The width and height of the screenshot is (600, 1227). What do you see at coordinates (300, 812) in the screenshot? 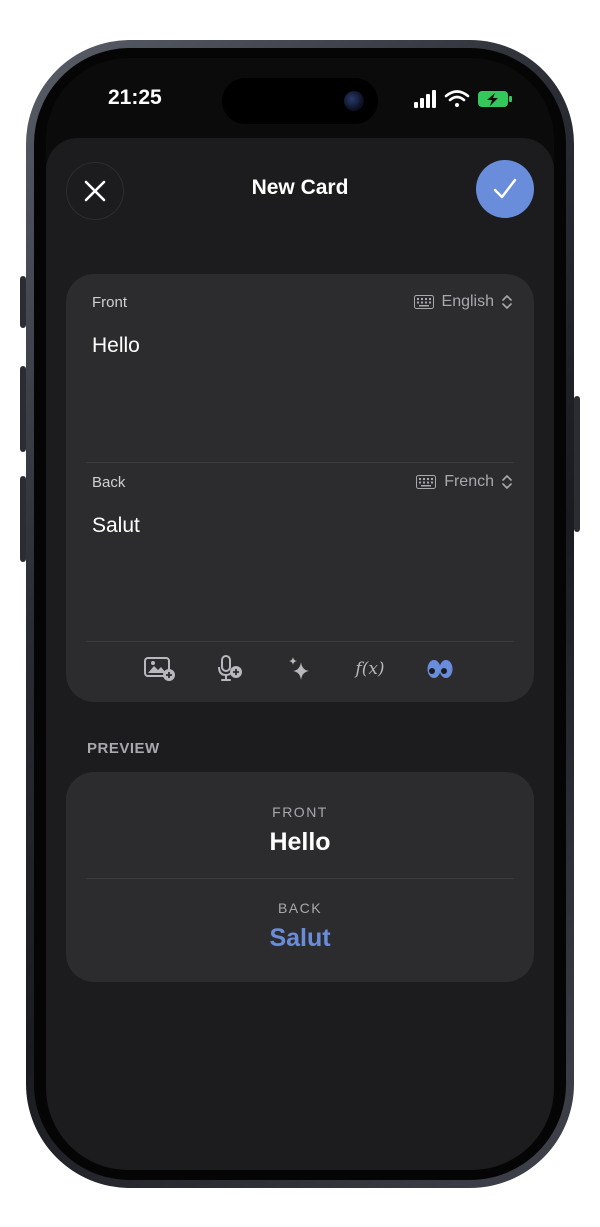
I see `preview-front-label: FRONT` at bounding box center [300, 812].